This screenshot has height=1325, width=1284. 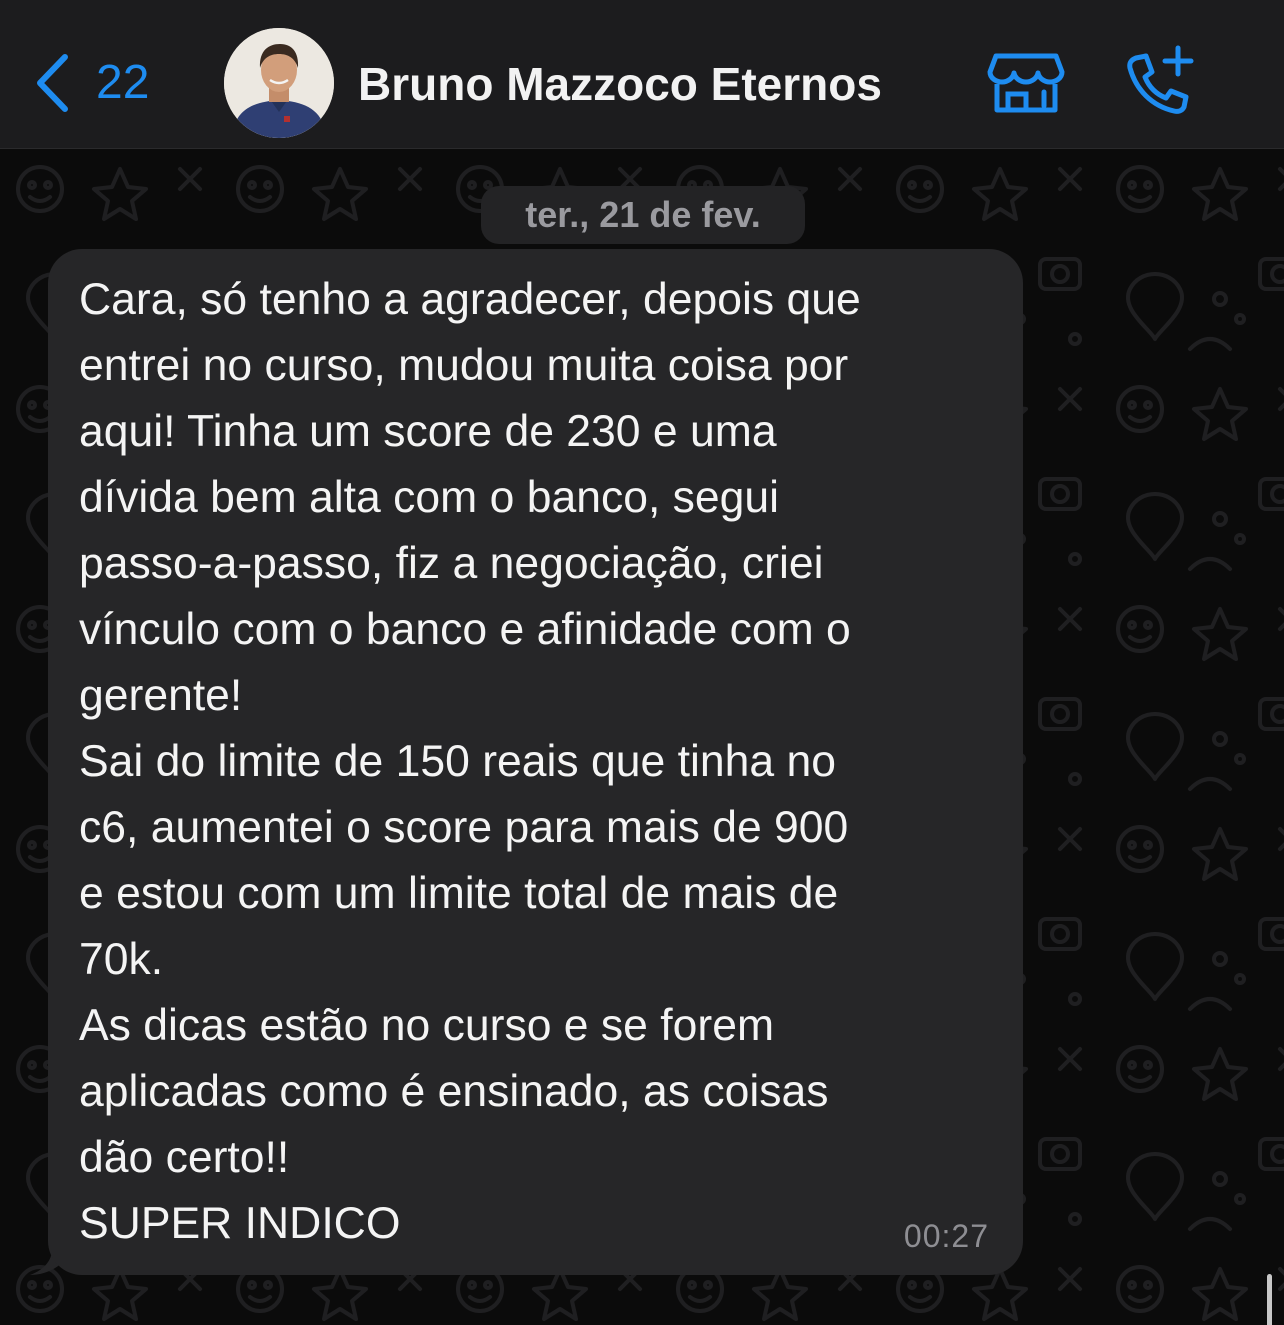 What do you see at coordinates (427, 1025) in the screenshot?
I see `message-line: As dicas estão no curso e se forem` at bounding box center [427, 1025].